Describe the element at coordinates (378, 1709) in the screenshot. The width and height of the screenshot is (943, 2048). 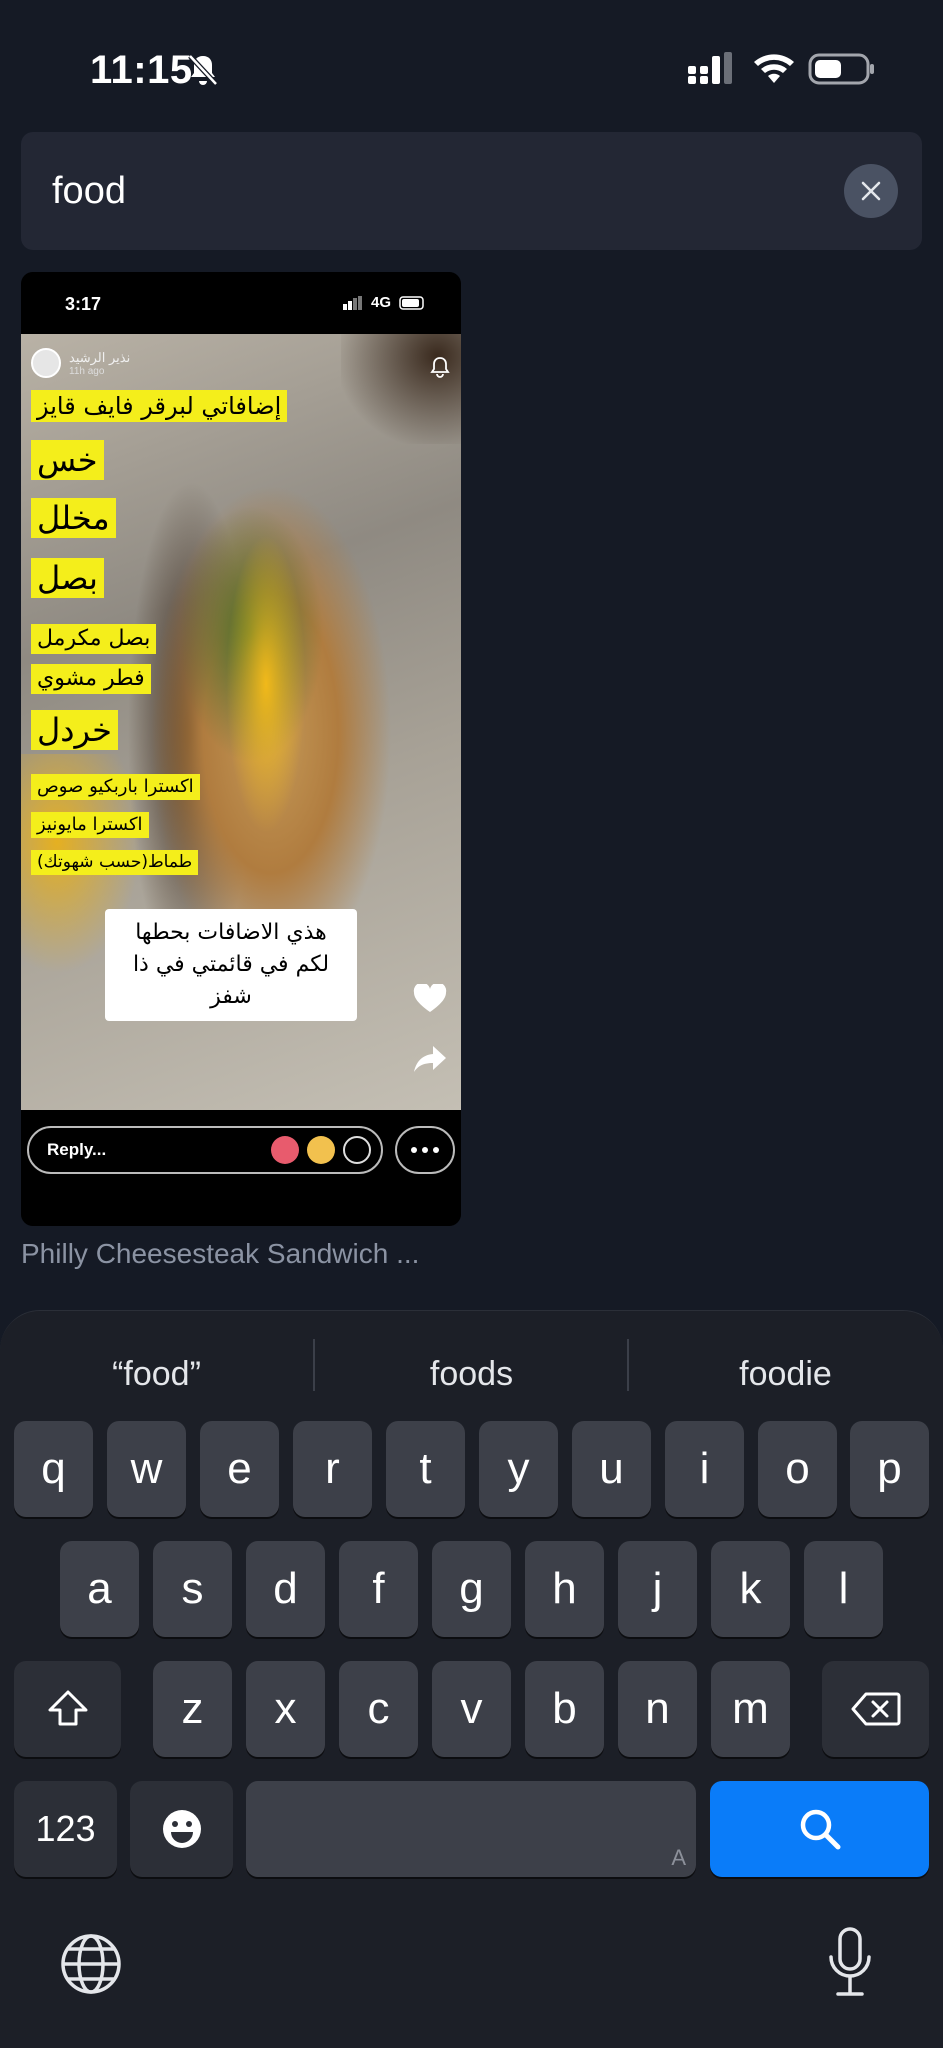
I see `key-c: c` at that location.